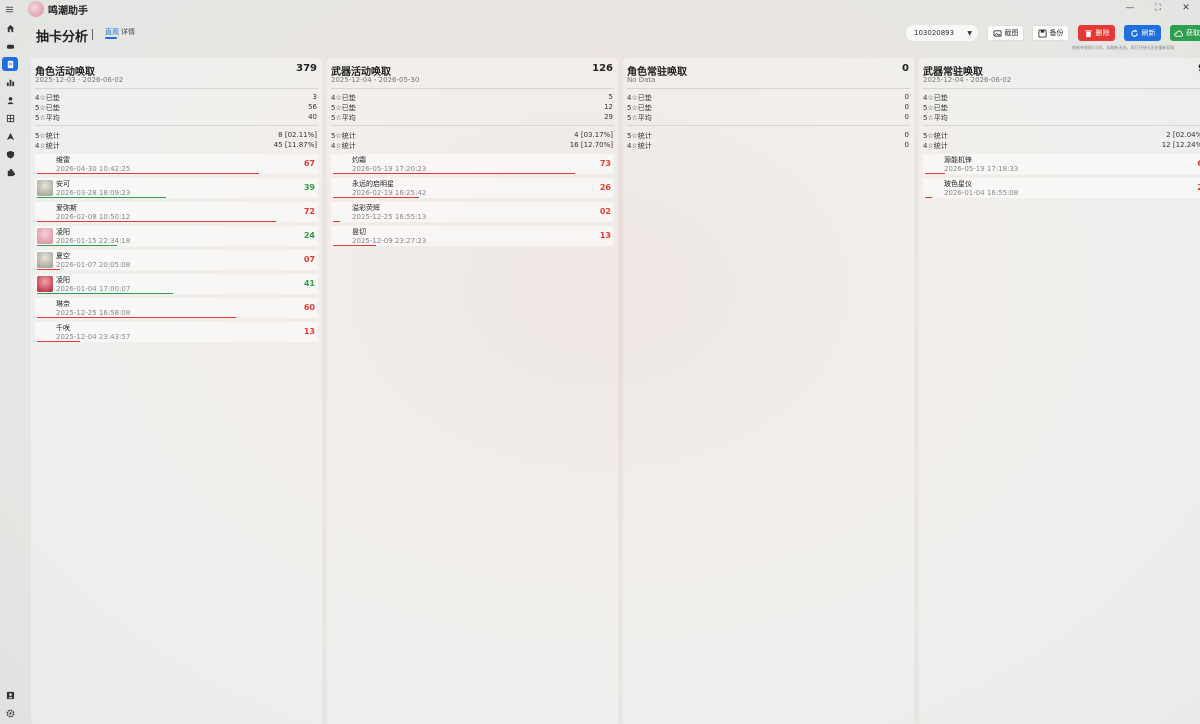 Image resolution: width=1200 pixels, height=724 pixels. Describe the element at coordinates (176, 108) in the screenshot. I see `stat-row: 5☆已垫 56` at that location.